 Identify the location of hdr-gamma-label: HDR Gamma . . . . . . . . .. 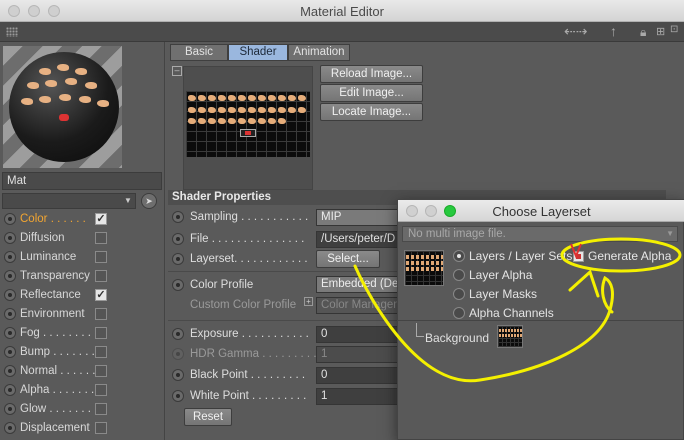
(253, 354).